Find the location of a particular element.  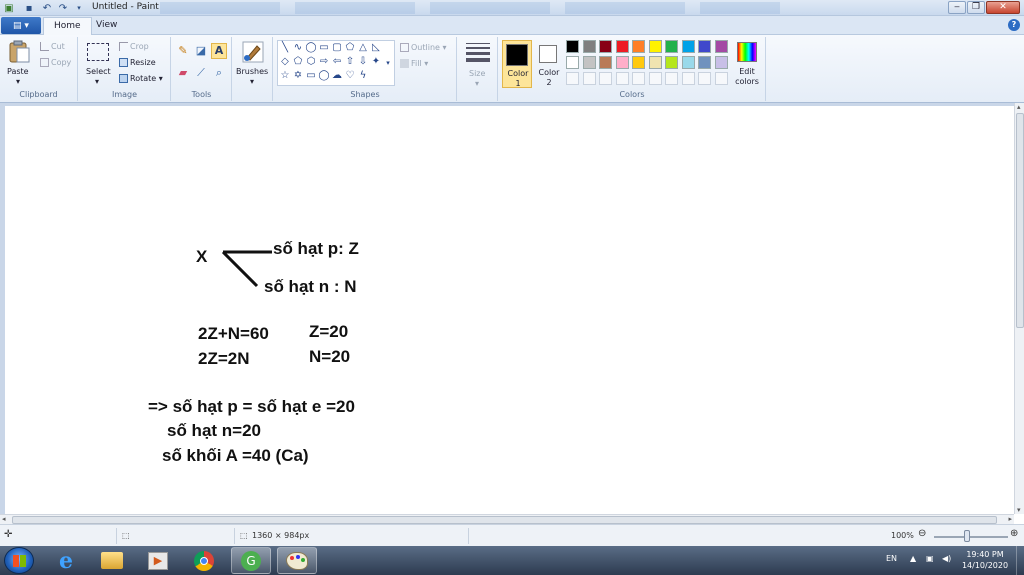

tab-home: Home is located at coordinates (67, 26).